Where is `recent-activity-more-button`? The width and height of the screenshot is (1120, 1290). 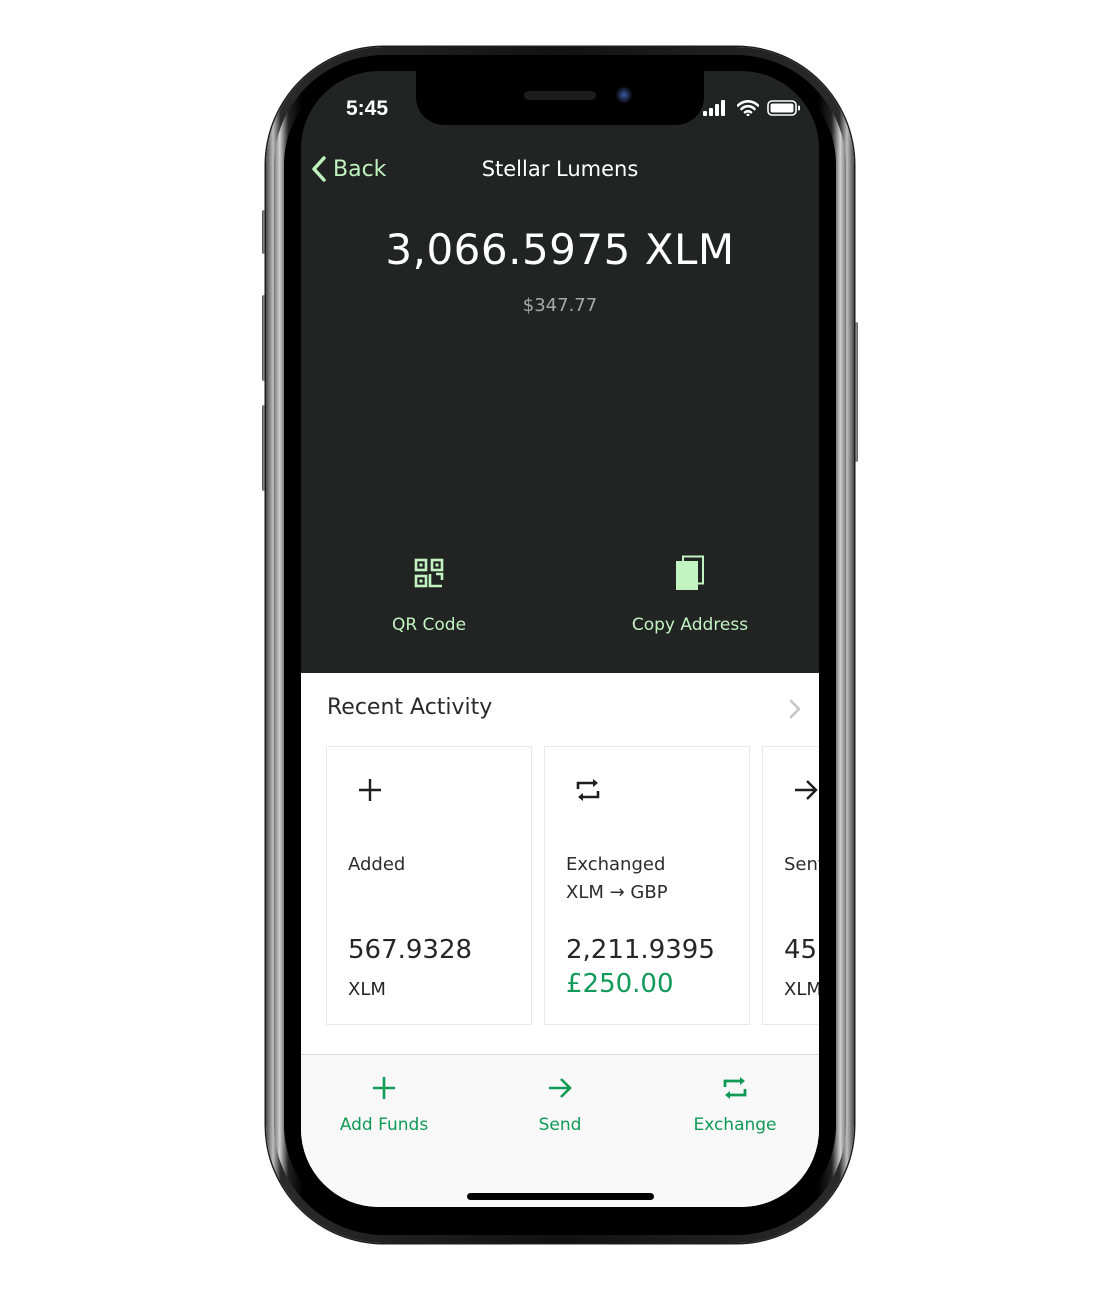
recent-activity-more-button is located at coordinates (795, 711).